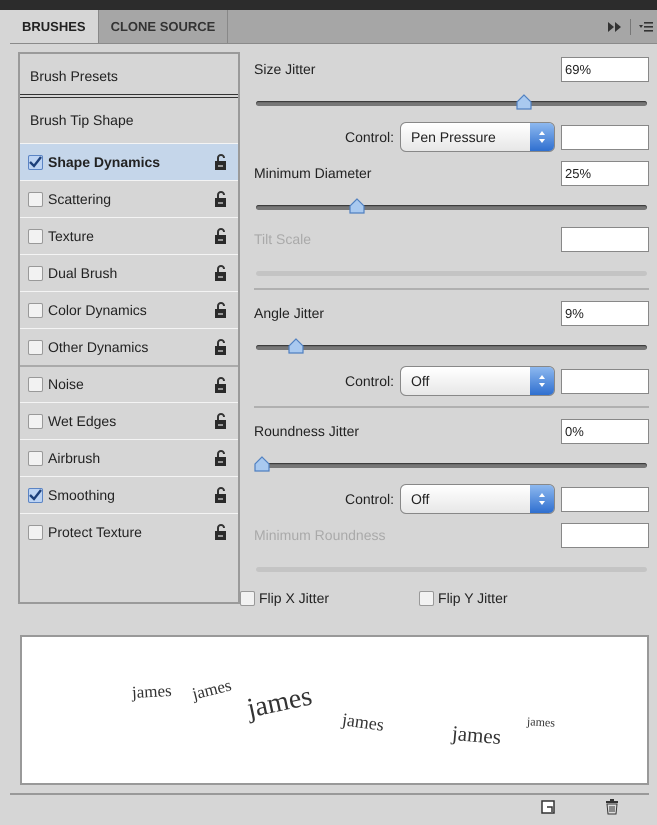 The width and height of the screenshot is (657, 825). What do you see at coordinates (129, 383) in the screenshot?
I see `sidebar-item: Noise` at bounding box center [129, 383].